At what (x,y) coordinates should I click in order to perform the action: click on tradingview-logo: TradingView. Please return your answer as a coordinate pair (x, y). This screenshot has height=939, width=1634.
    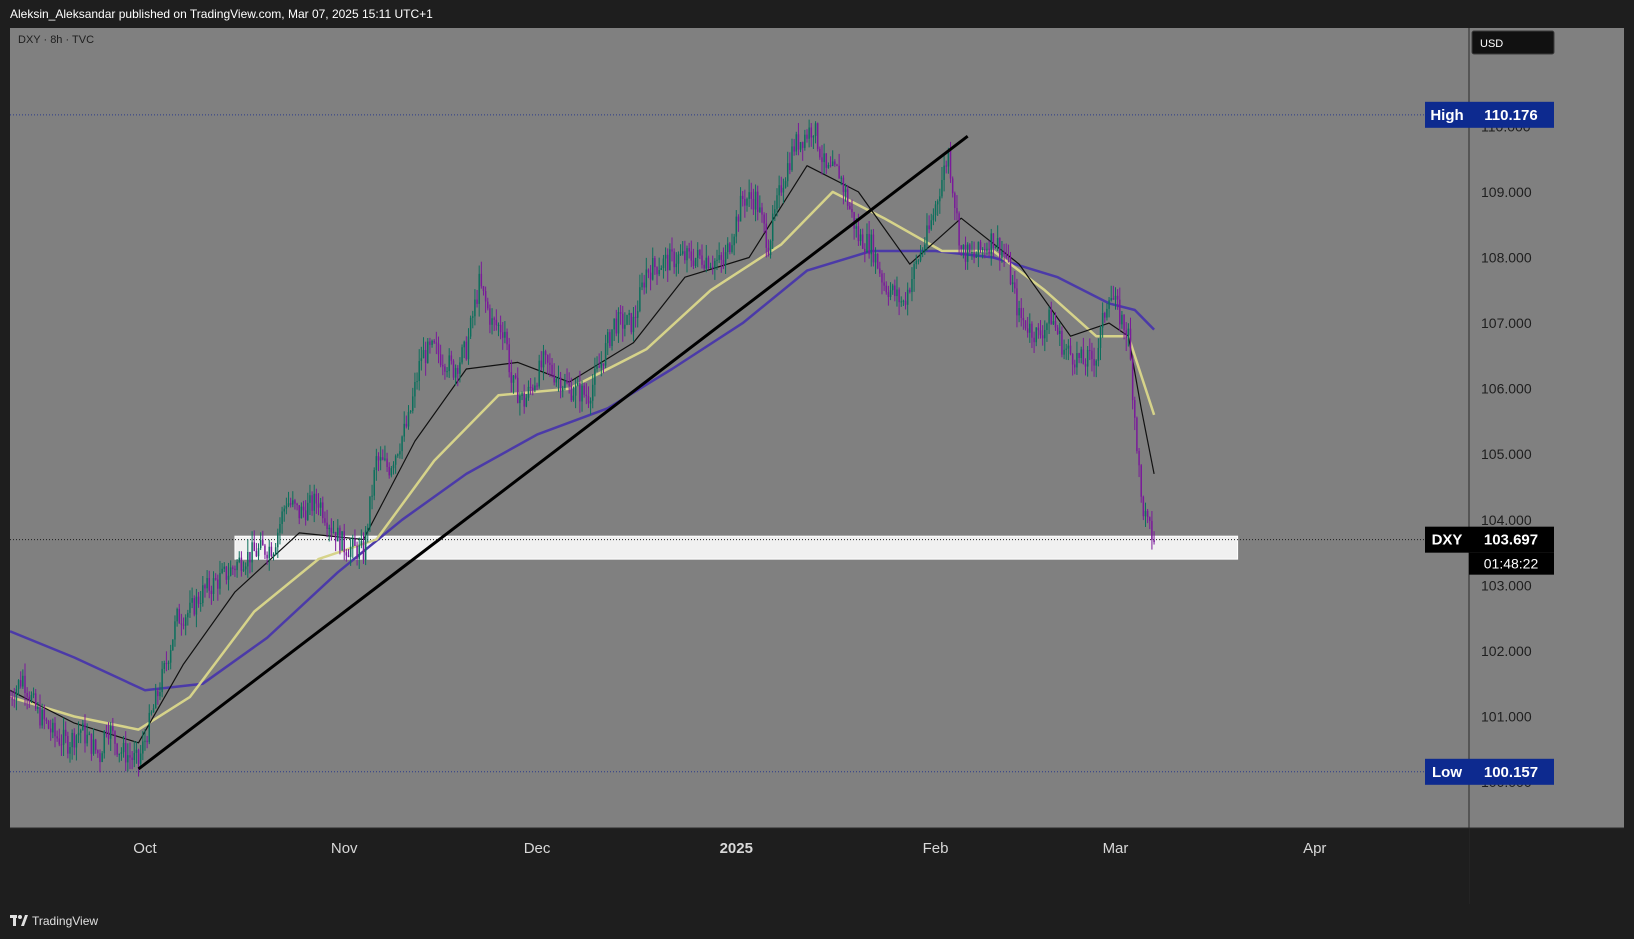
    Looking at the image, I should click on (54, 921).